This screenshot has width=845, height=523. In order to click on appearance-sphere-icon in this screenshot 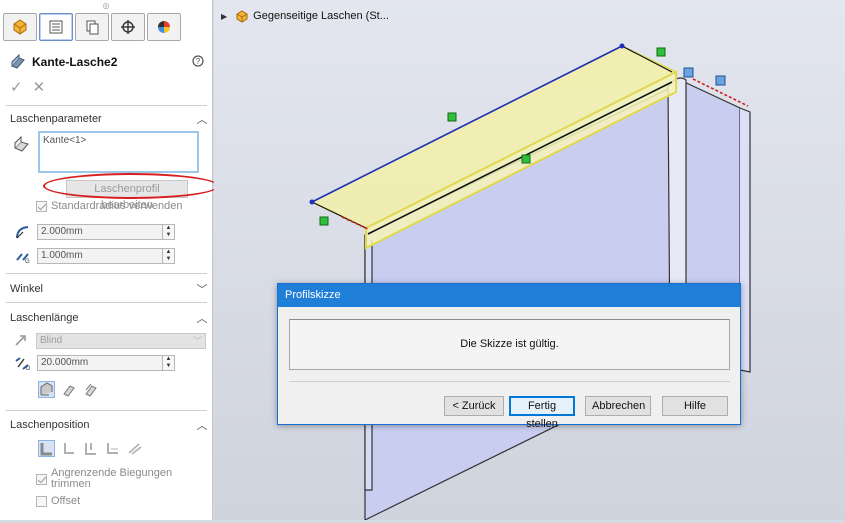, I will do `click(164, 27)`.